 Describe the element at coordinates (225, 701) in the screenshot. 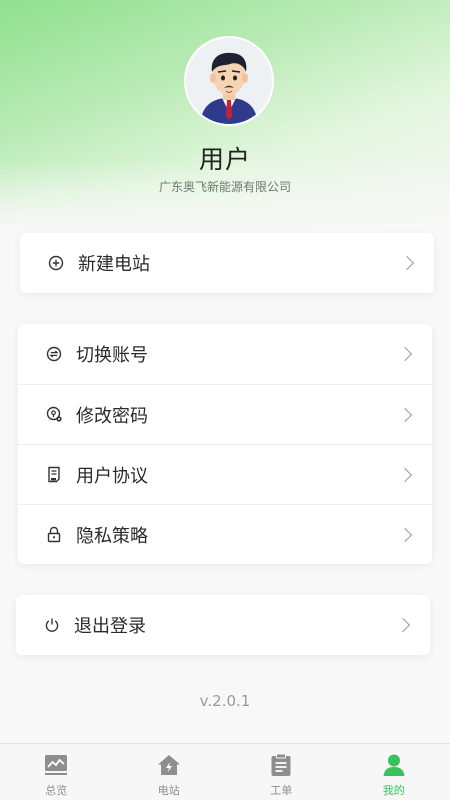

I see `app-version: v.2.0.1` at that location.